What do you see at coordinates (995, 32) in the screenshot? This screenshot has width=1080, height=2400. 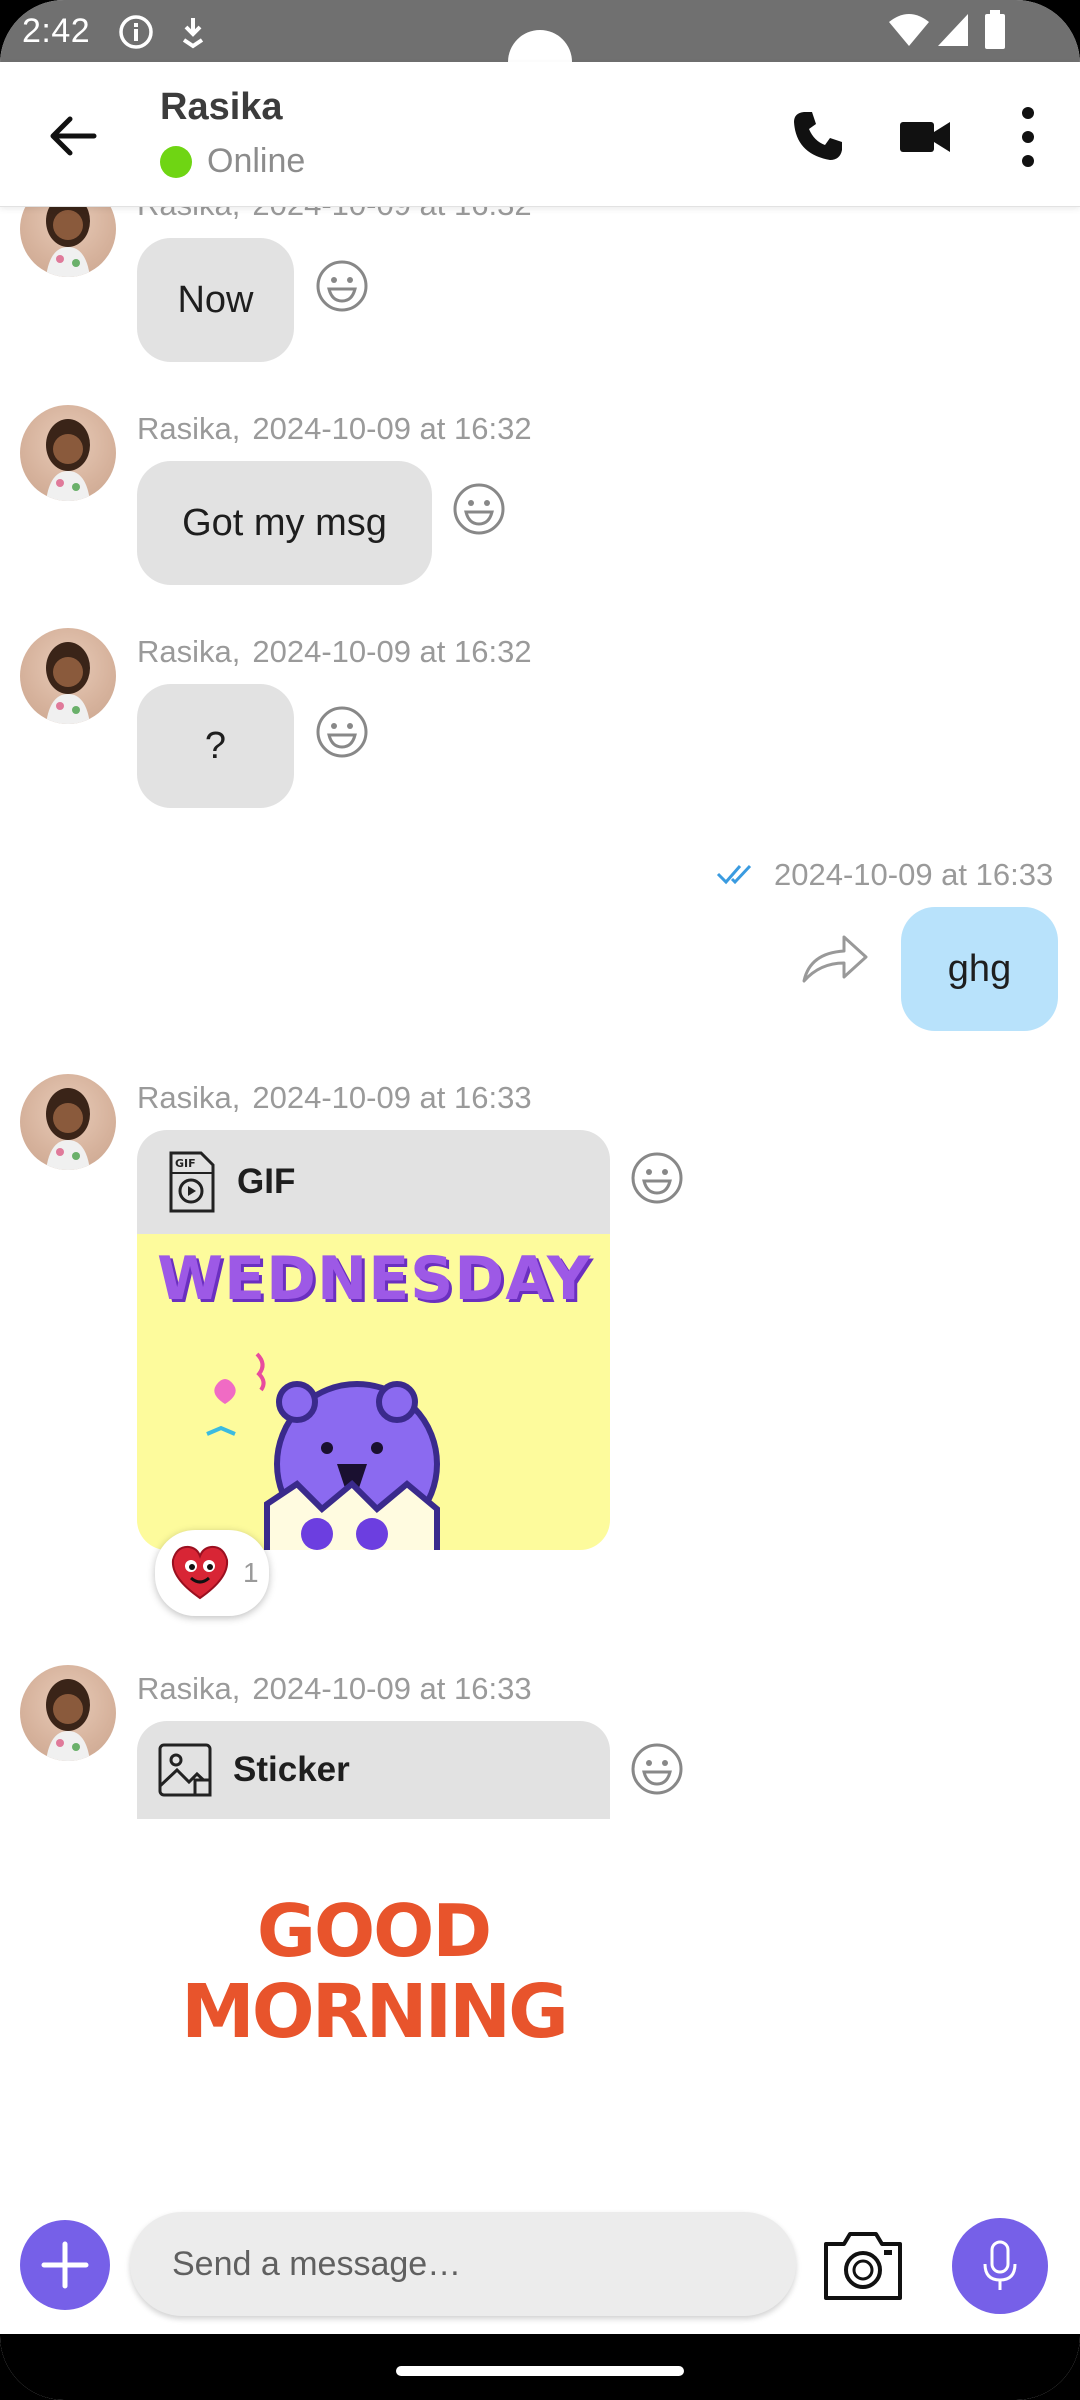 I see `battery-icon` at bounding box center [995, 32].